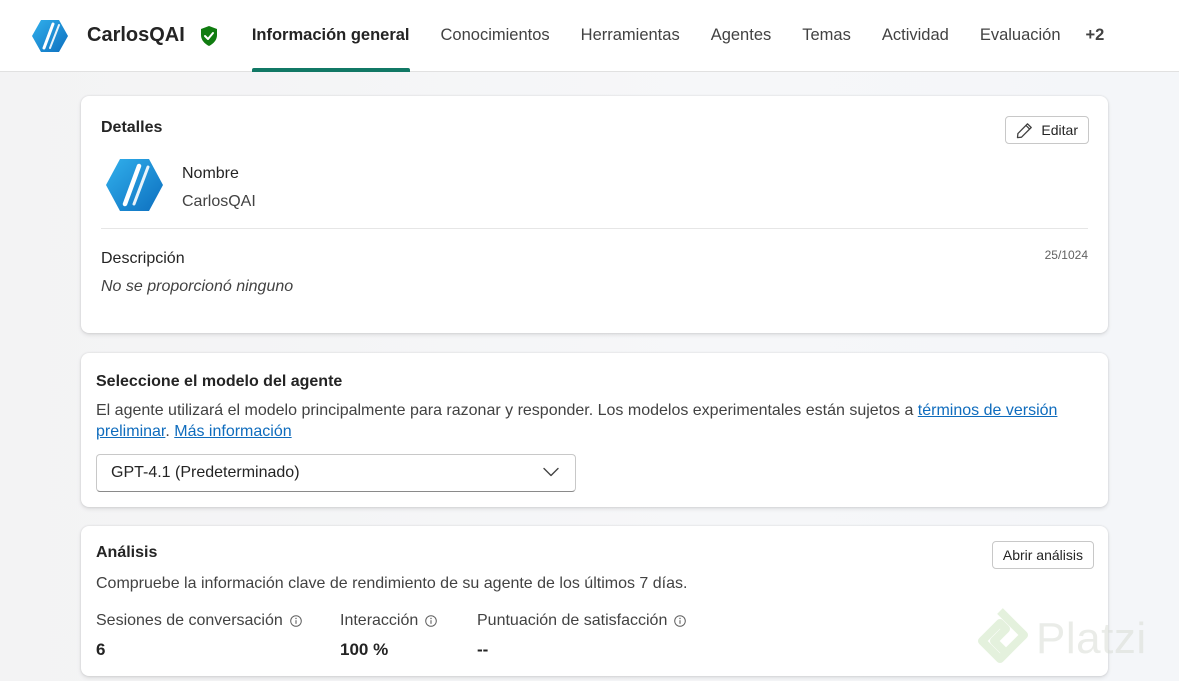 The image size is (1179, 681). What do you see at coordinates (1025, 130) in the screenshot?
I see `pencil-icon` at bounding box center [1025, 130].